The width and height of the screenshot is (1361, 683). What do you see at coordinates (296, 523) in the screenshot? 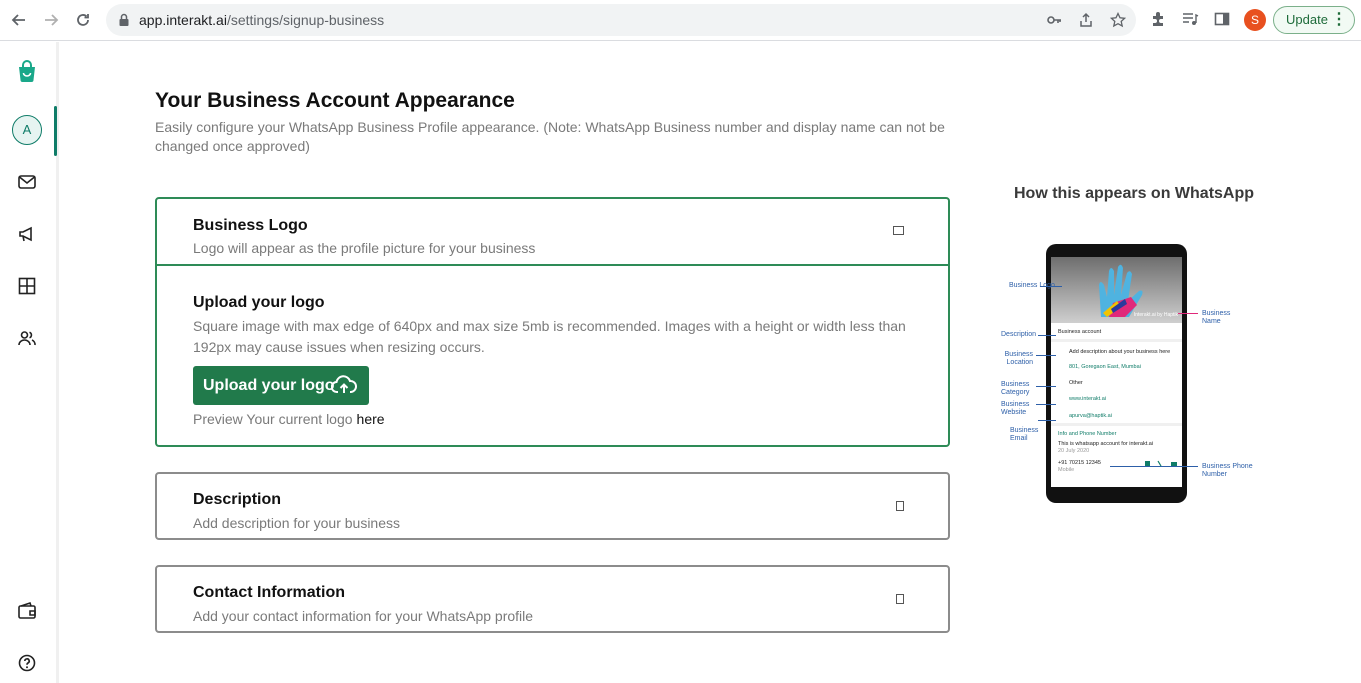
I see `section-subtitle: Add description for your business` at bounding box center [296, 523].